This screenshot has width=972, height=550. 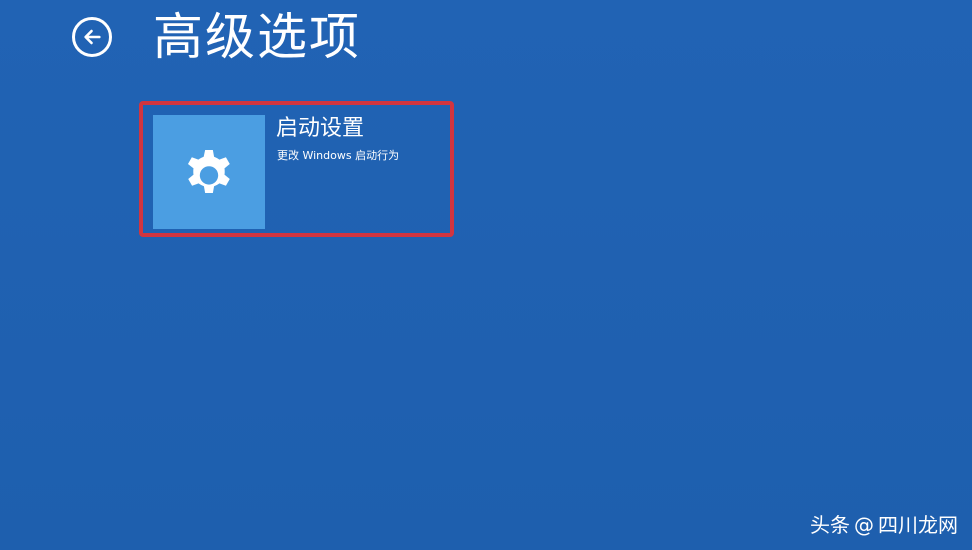 I want to click on option-title: 启动设置, so click(x=320, y=128).